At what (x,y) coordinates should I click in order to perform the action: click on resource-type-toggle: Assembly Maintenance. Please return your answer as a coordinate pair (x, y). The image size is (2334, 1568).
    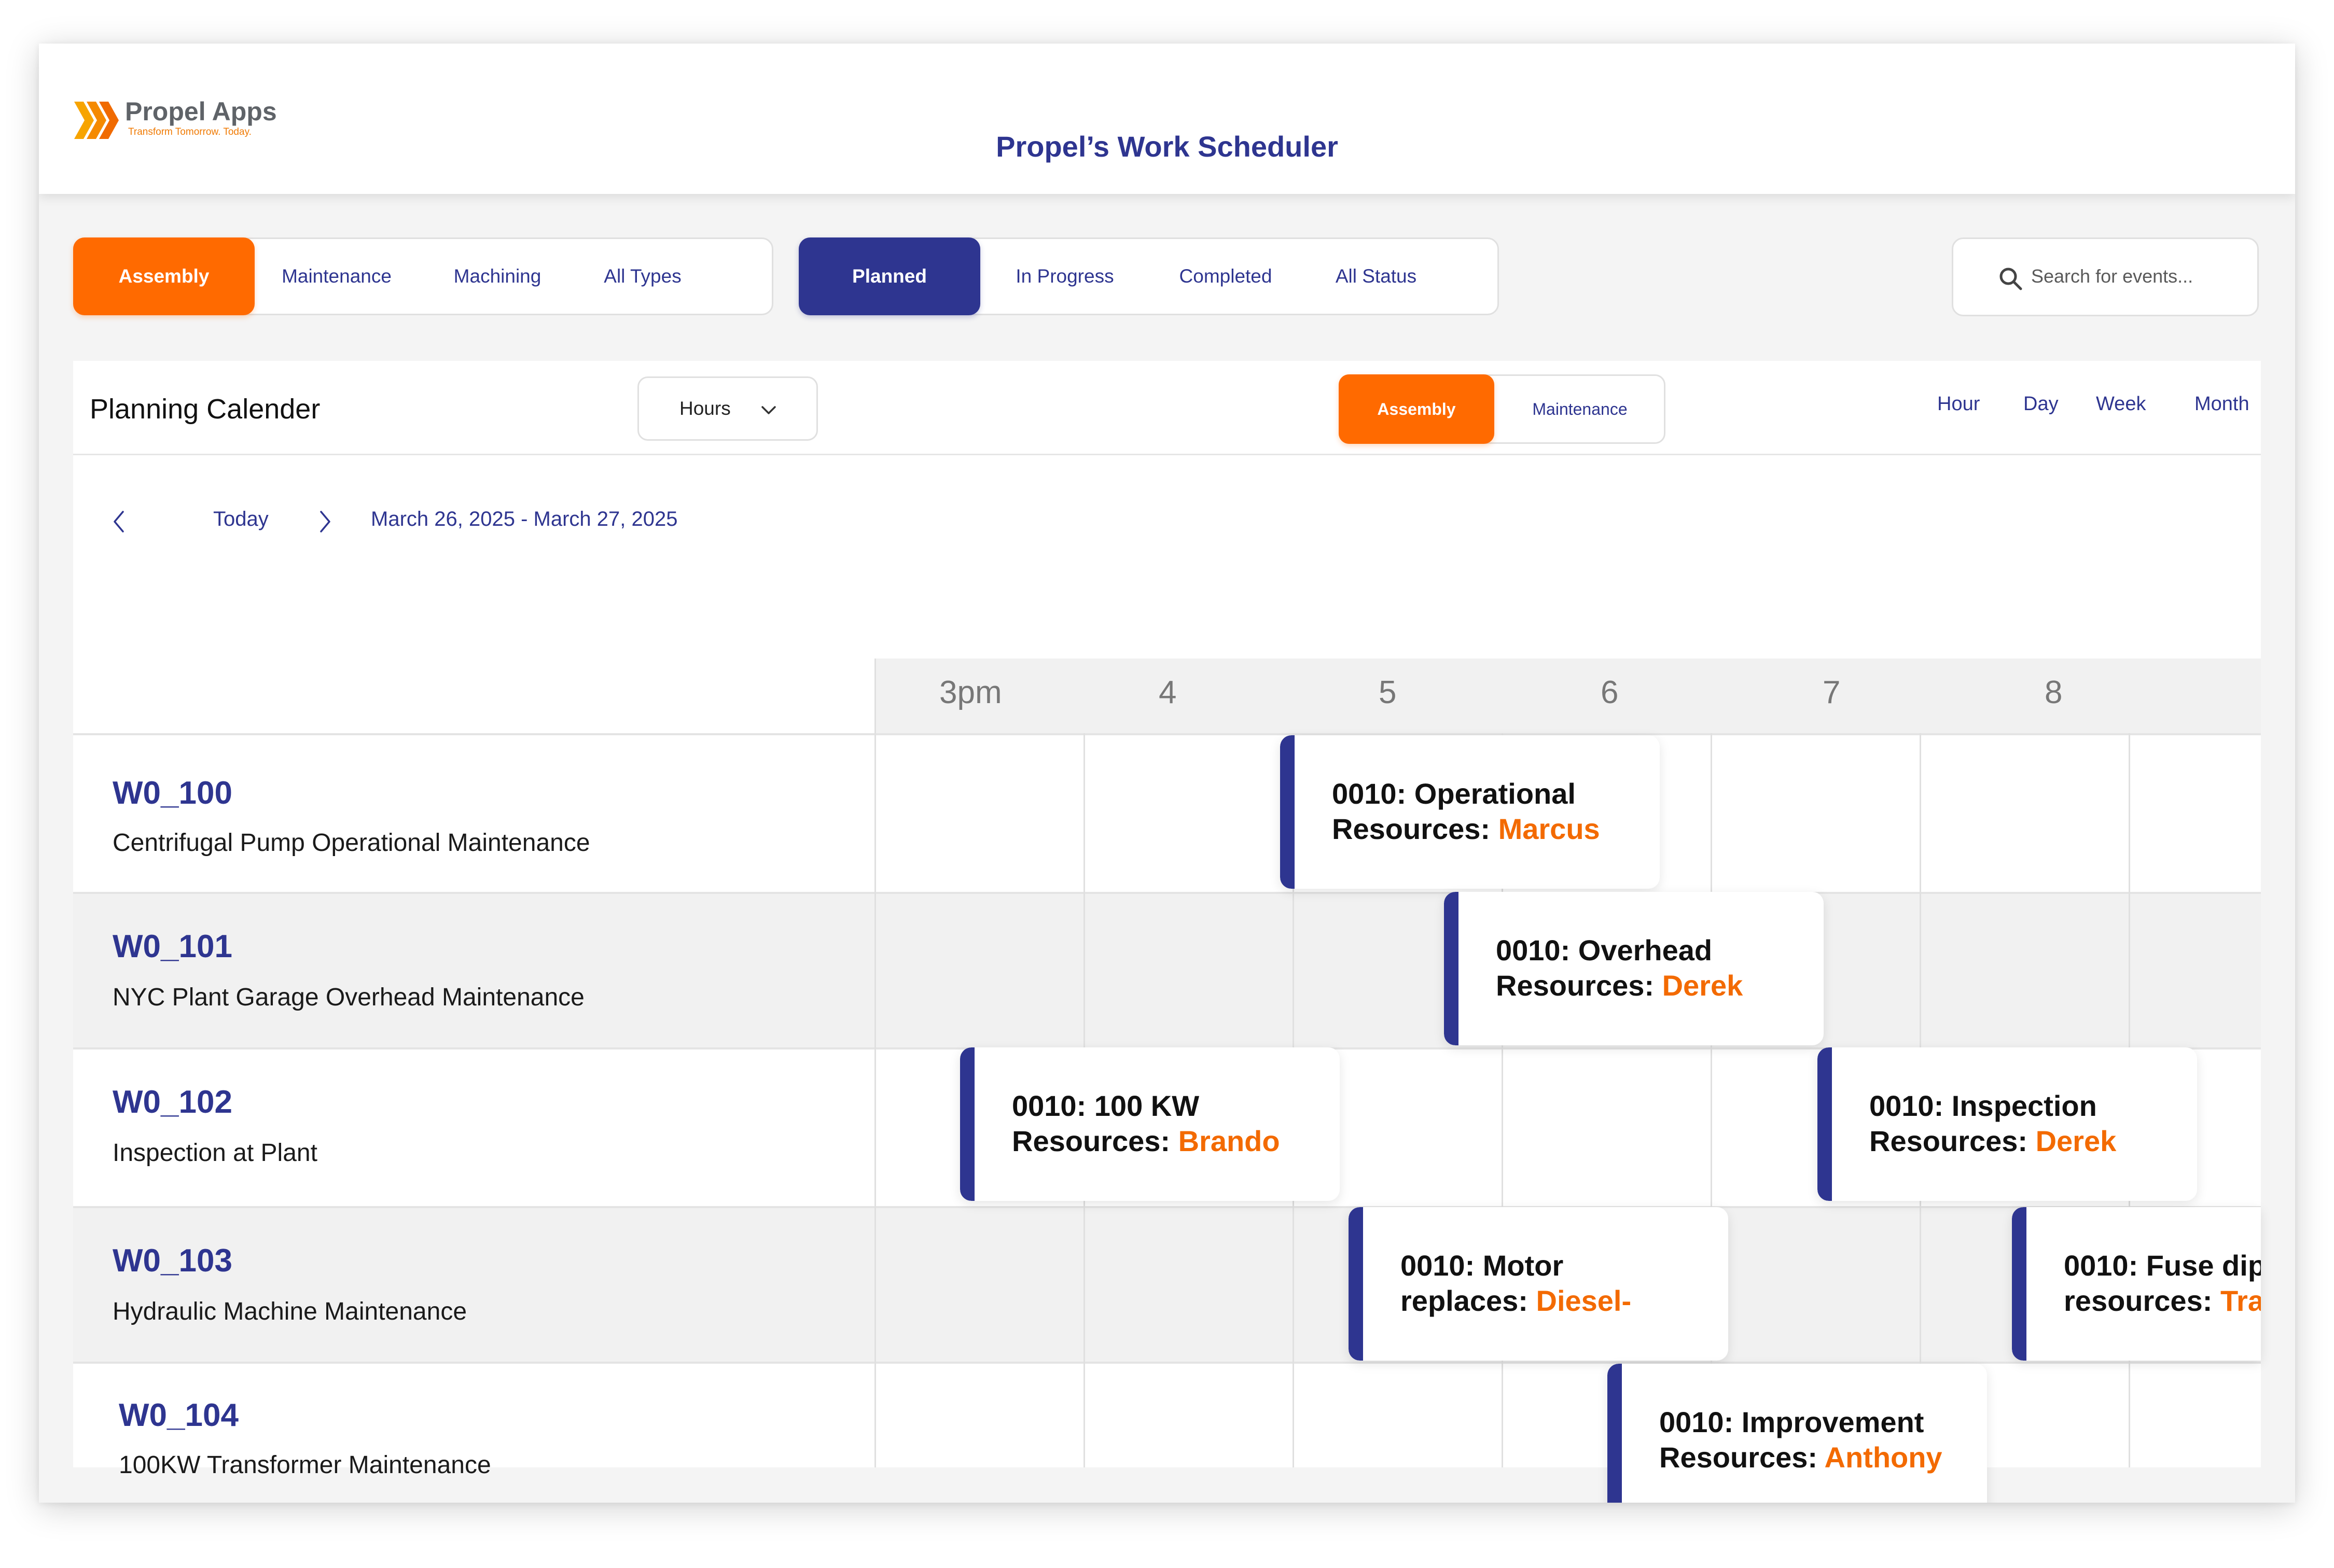
    Looking at the image, I should click on (1502, 409).